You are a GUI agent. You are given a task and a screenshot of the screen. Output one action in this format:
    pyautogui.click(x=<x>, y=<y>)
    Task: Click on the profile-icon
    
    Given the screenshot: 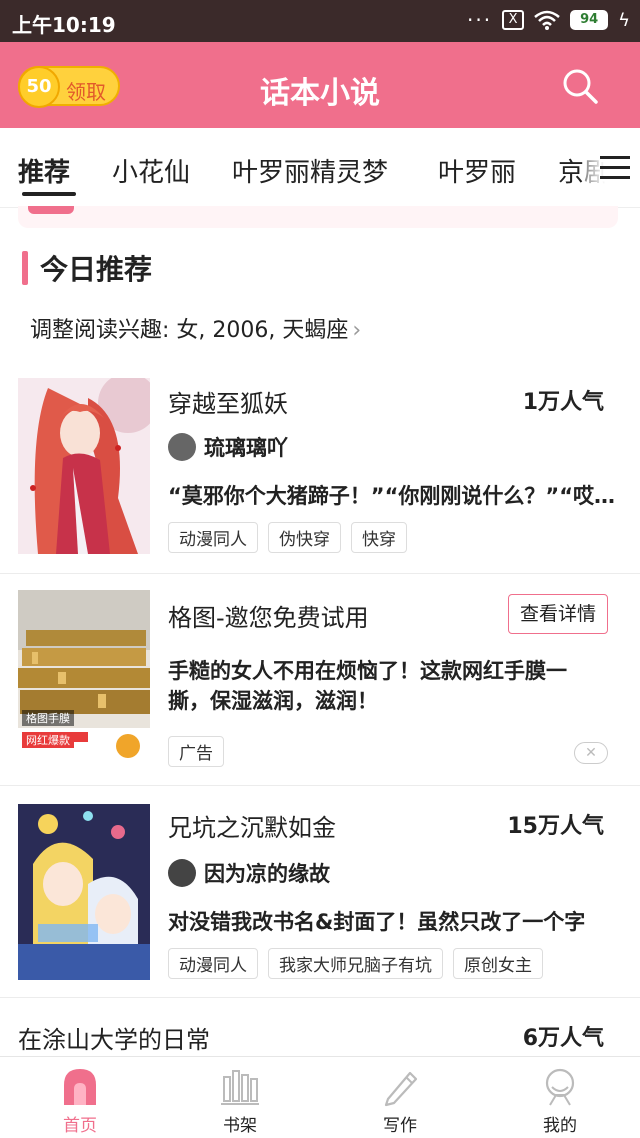 What is the action you would take?
    pyautogui.click(x=560, y=1087)
    